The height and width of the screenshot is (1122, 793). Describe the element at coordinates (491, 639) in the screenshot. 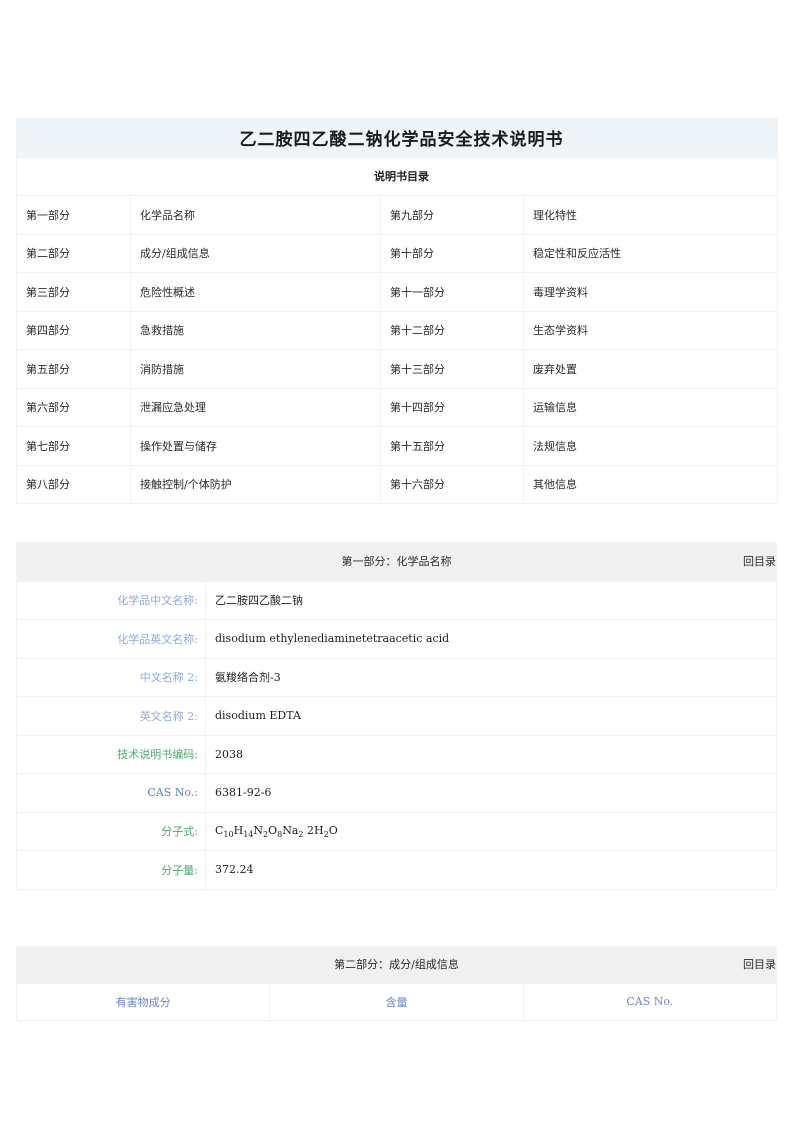

I see `field-value: disodium ethylenediaminetetraacetic acid` at that location.